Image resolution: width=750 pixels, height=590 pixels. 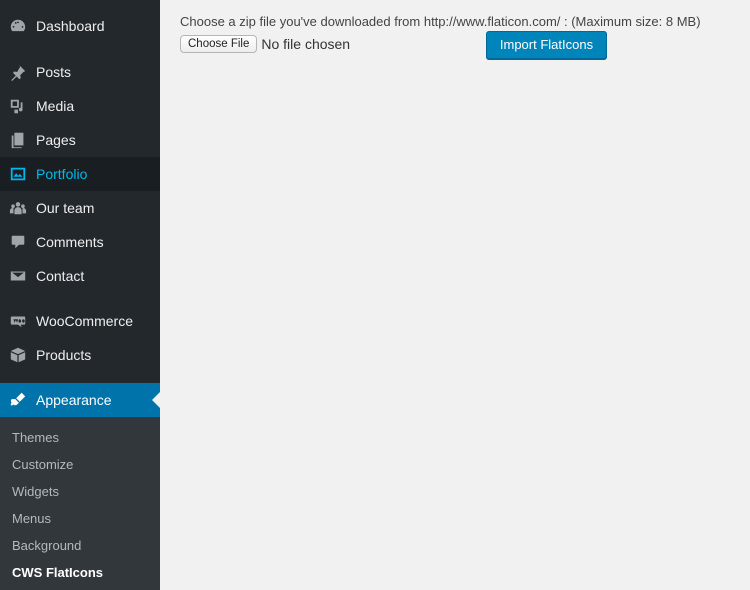 I want to click on sidebar-item-label: Appearance, so click(x=74, y=400).